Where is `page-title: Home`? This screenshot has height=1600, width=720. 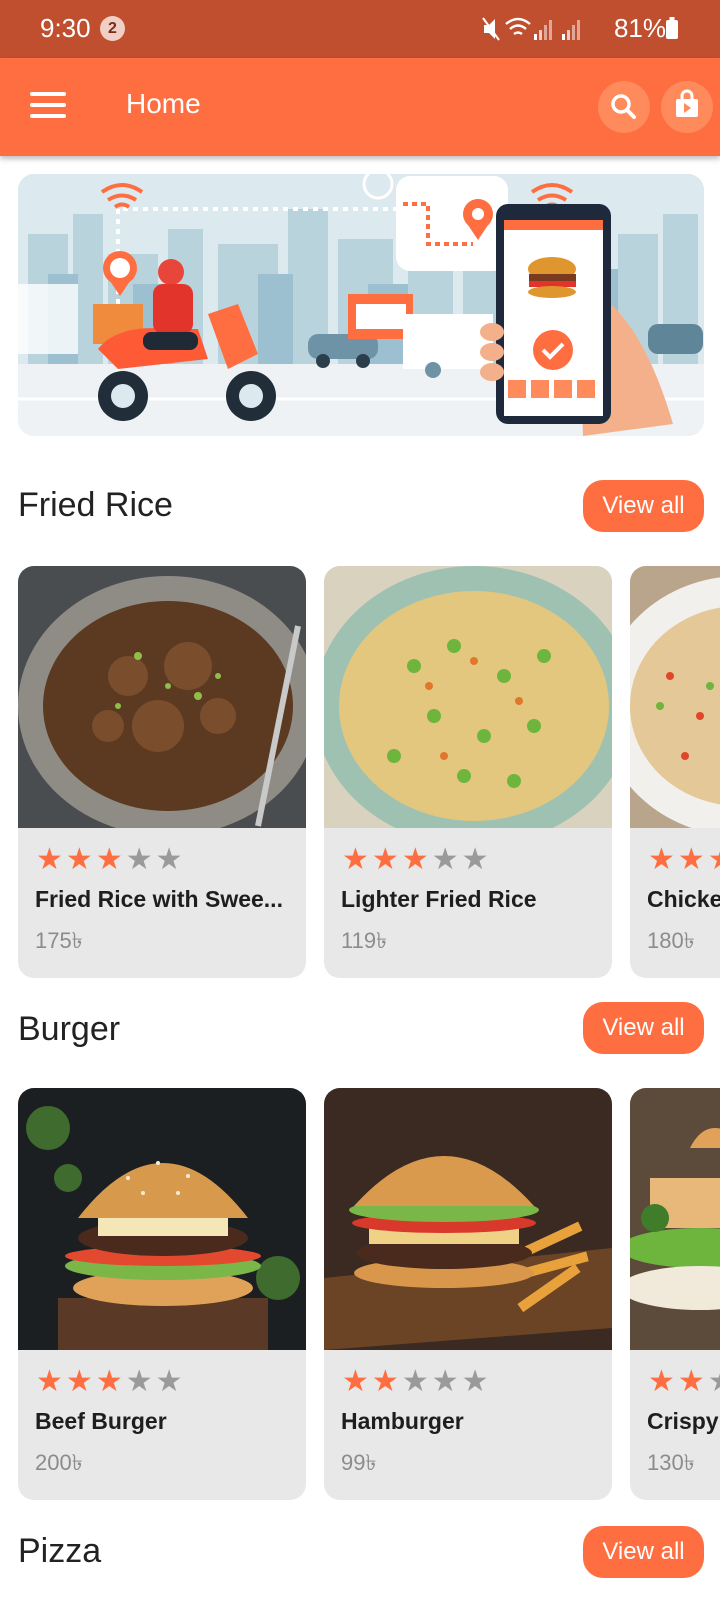 page-title: Home is located at coordinates (163, 103).